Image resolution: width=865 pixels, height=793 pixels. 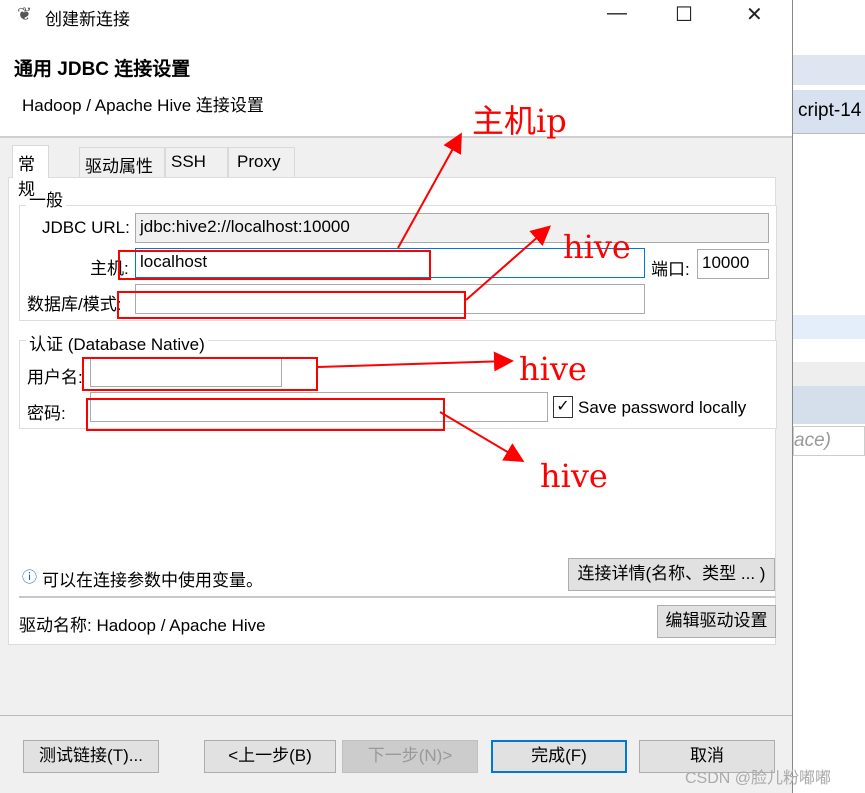 I want to click on save-password-checkbox: ✓, so click(x=563, y=407).